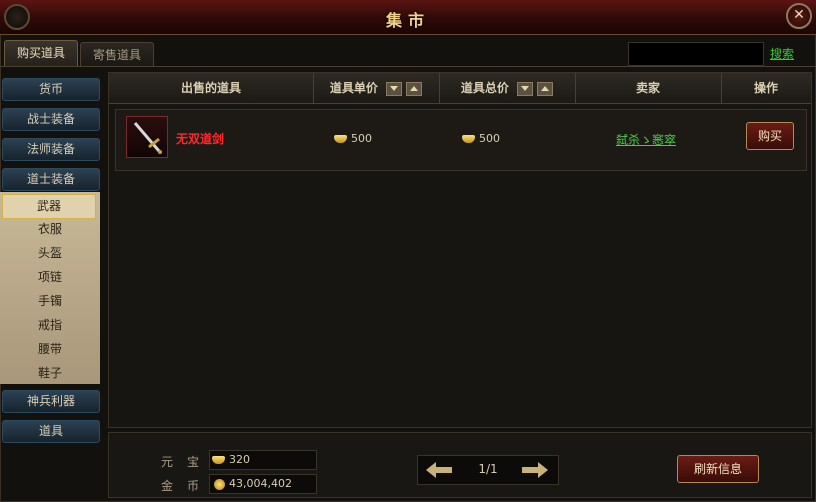 Image resolution: width=816 pixels, height=502 pixels. Describe the element at coordinates (117, 54) in the screenshot. I see `tab-consign-items: 寄售道具` at that location.